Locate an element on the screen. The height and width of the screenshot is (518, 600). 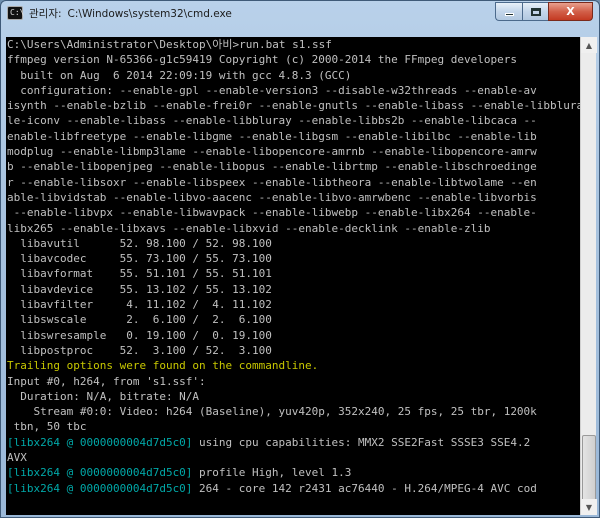
console-line-text: libswresample 0. 19.100 / 0. 19.100 is located at coordinates (139, 335).